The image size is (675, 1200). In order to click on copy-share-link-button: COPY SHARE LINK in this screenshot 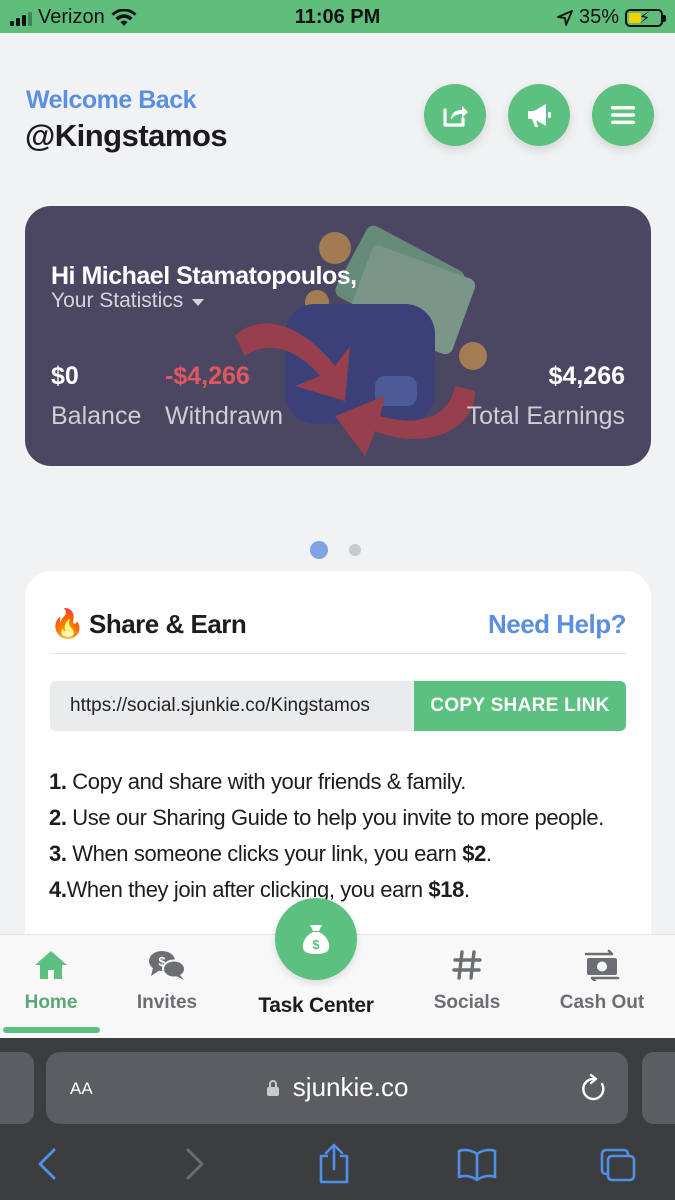, I will do `click(520, 706)`.